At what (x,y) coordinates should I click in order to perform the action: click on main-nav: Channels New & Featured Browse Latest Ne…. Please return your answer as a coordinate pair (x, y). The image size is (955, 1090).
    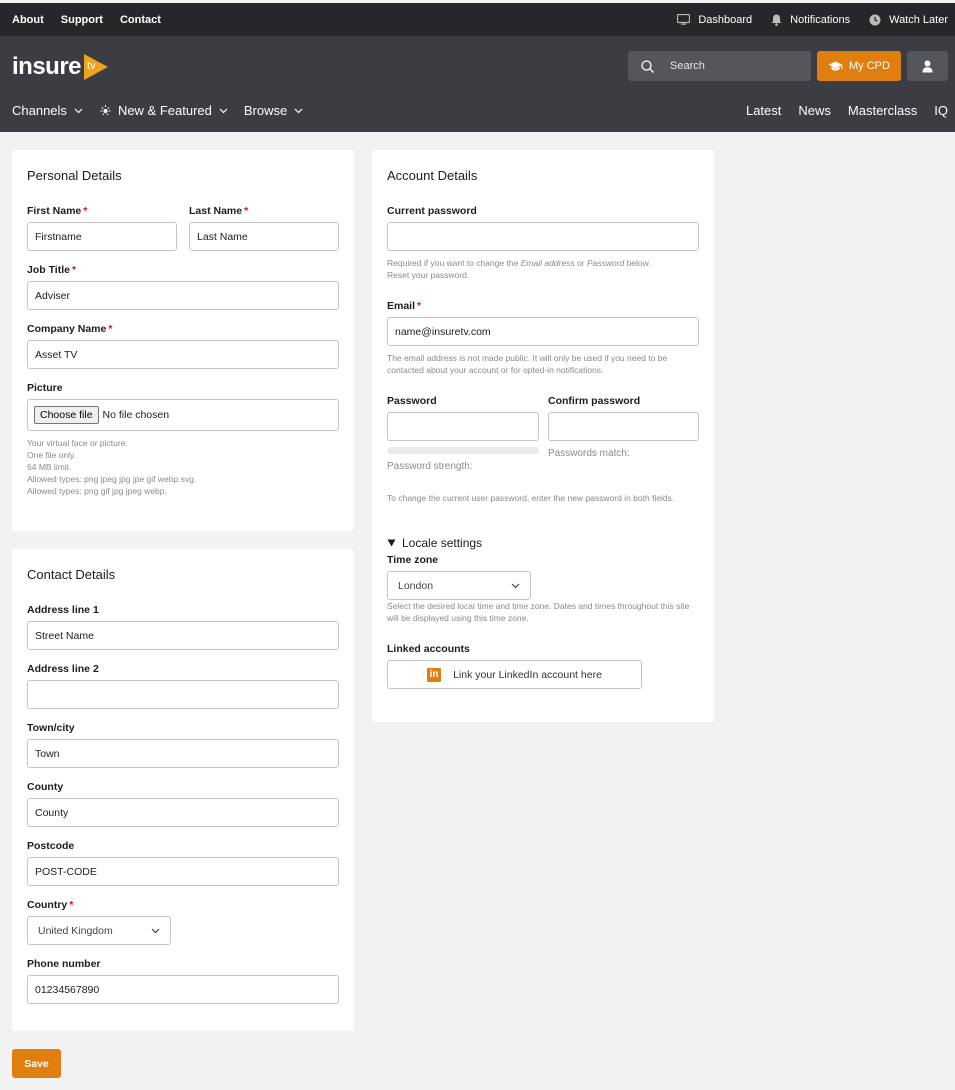
    Looking at the image, I should click on (480, 110).